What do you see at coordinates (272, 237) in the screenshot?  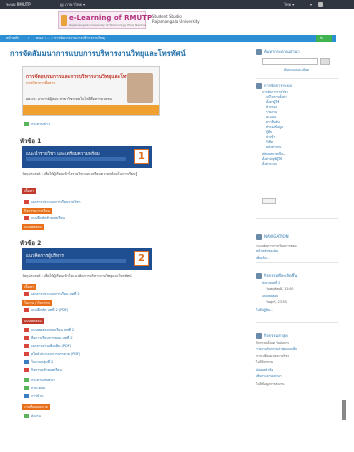 I see `navigation-heading: NAVIGATION` at bounding box center [272, 237].